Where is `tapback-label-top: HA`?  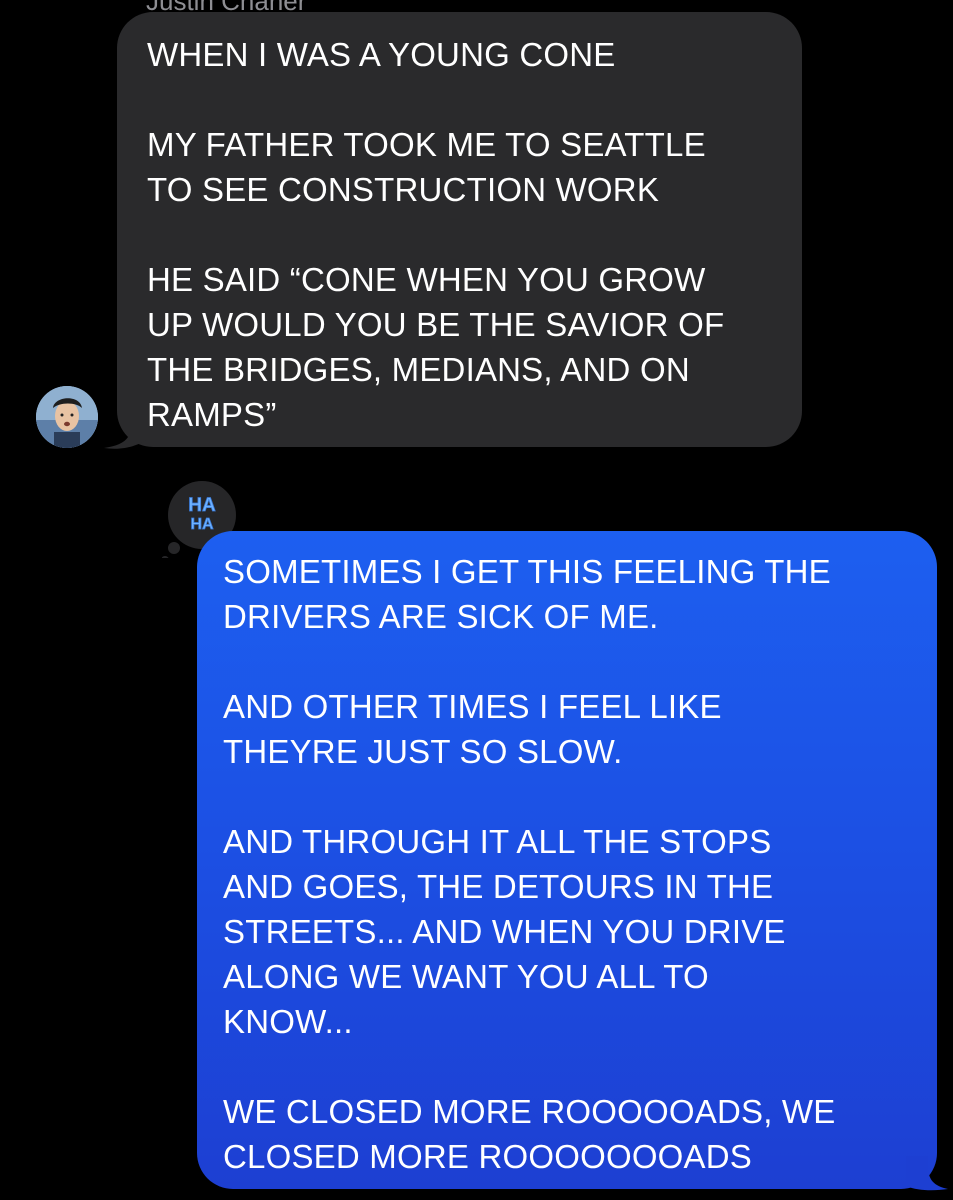
tapback-label-top: HA is located at coordinates (202, 505).